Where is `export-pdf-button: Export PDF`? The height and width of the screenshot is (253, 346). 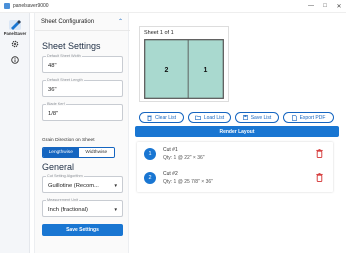 export-pdf-button: Export PDF is located at coordinates (308, 117).